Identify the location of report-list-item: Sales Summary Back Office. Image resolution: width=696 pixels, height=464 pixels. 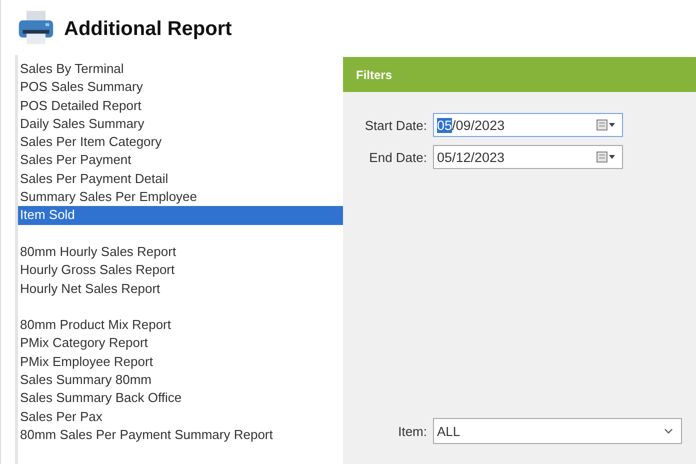
(180, 398).